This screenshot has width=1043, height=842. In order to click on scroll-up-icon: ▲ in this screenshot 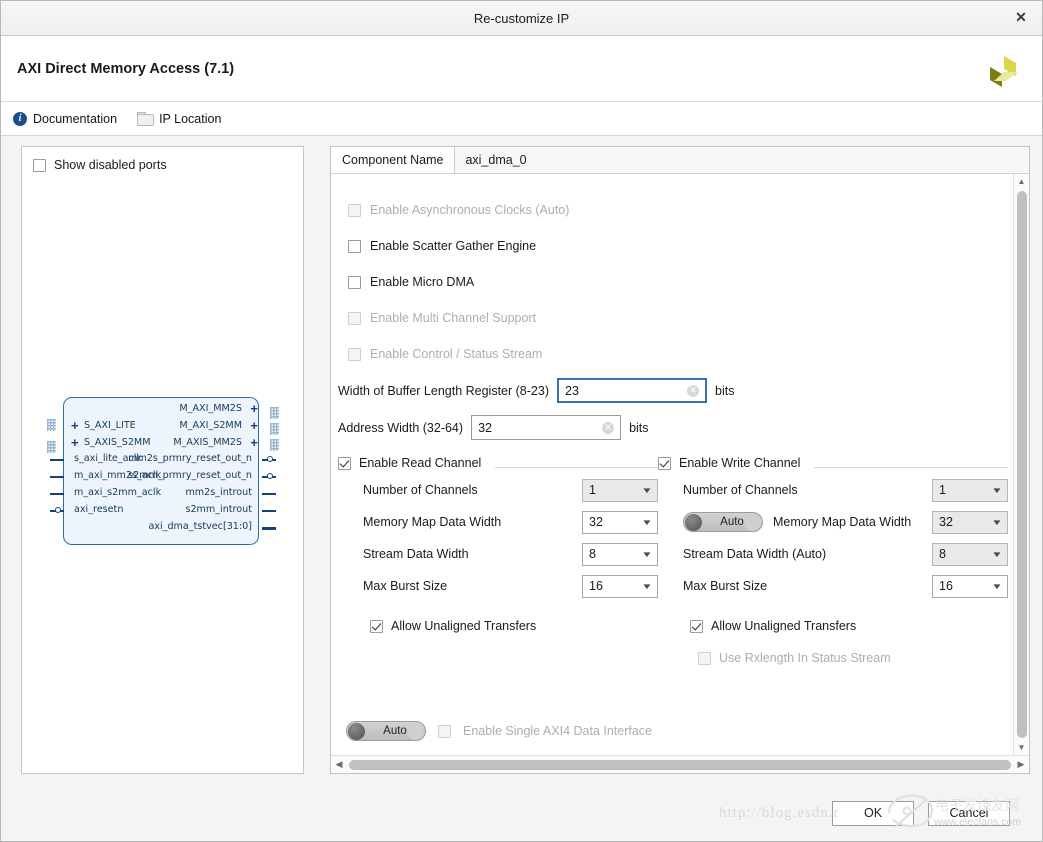, I will do `click(1021, 181)`.